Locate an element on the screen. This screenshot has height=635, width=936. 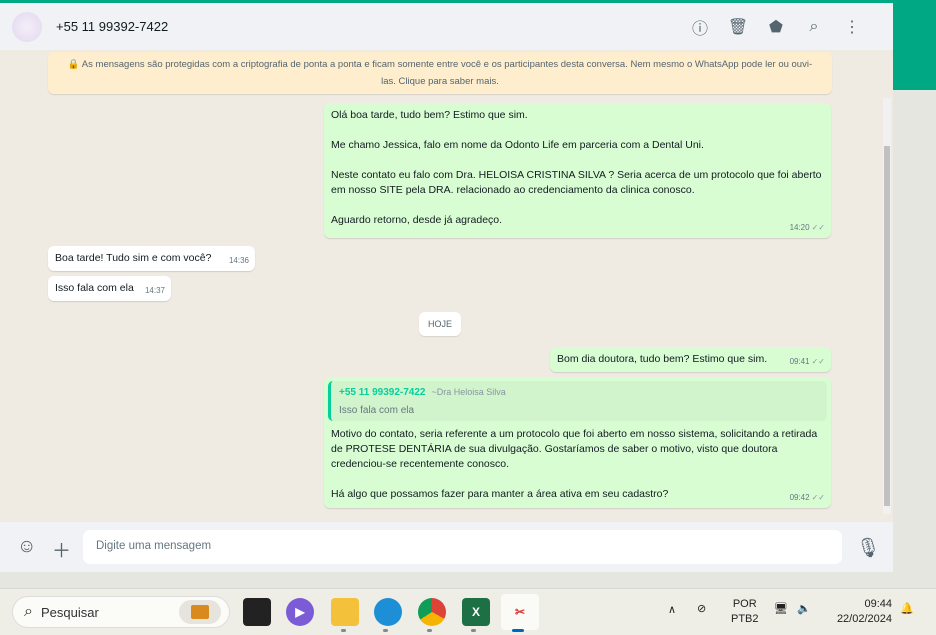
volume-icon: 🔈 is located at coordinates (804, 609).